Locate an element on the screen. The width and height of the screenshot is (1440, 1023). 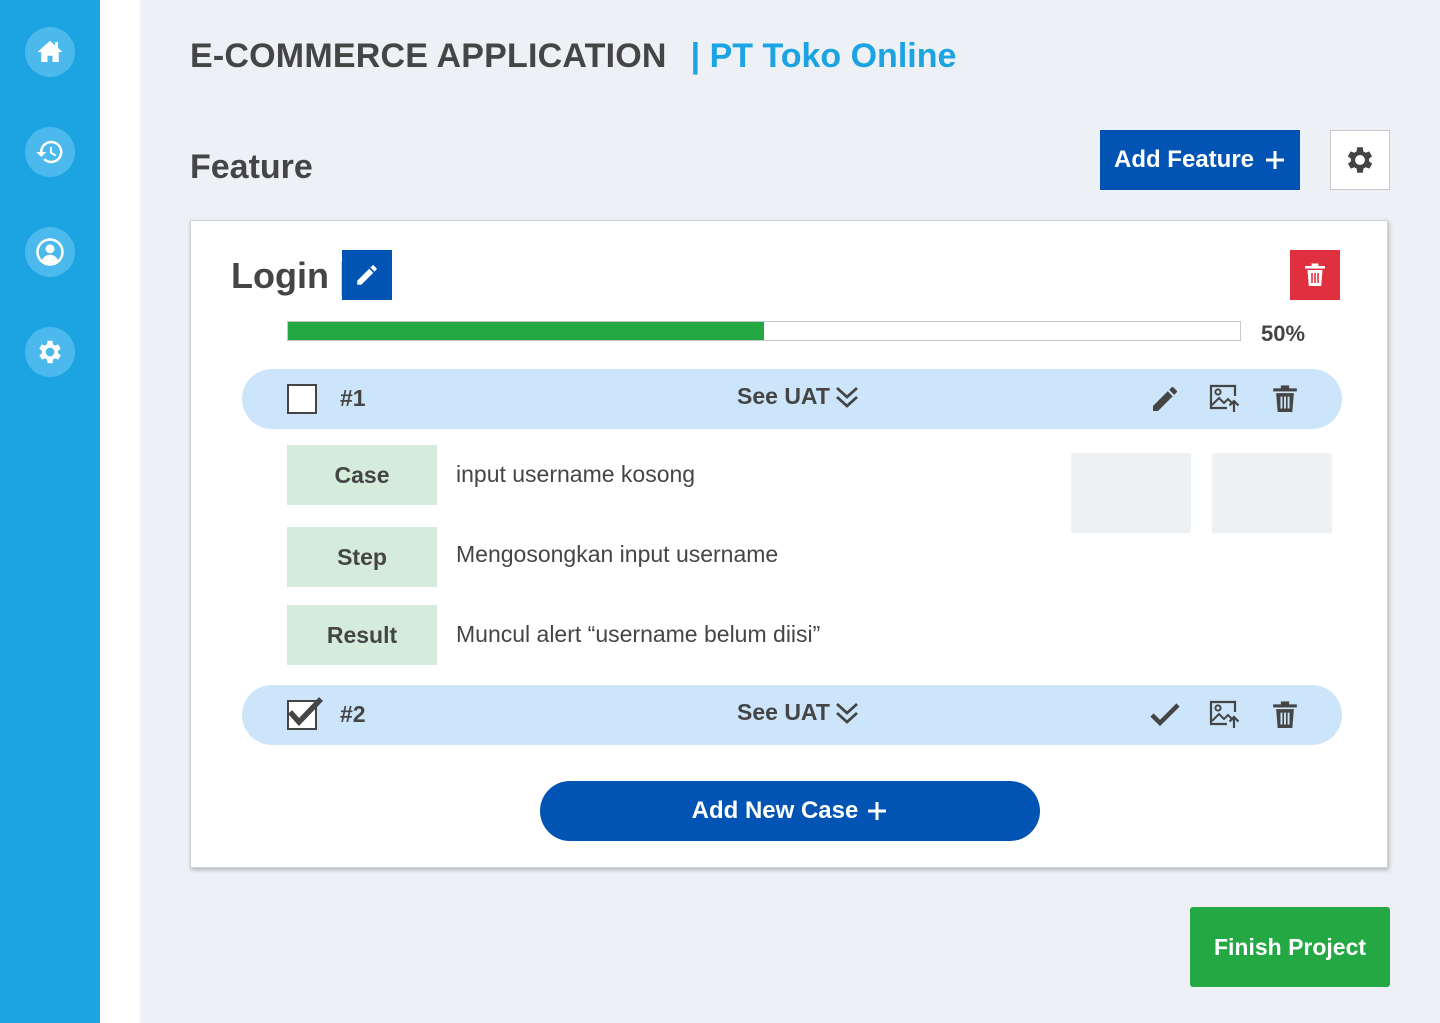
sidebar-item-history is located at coordinates (50, 152).